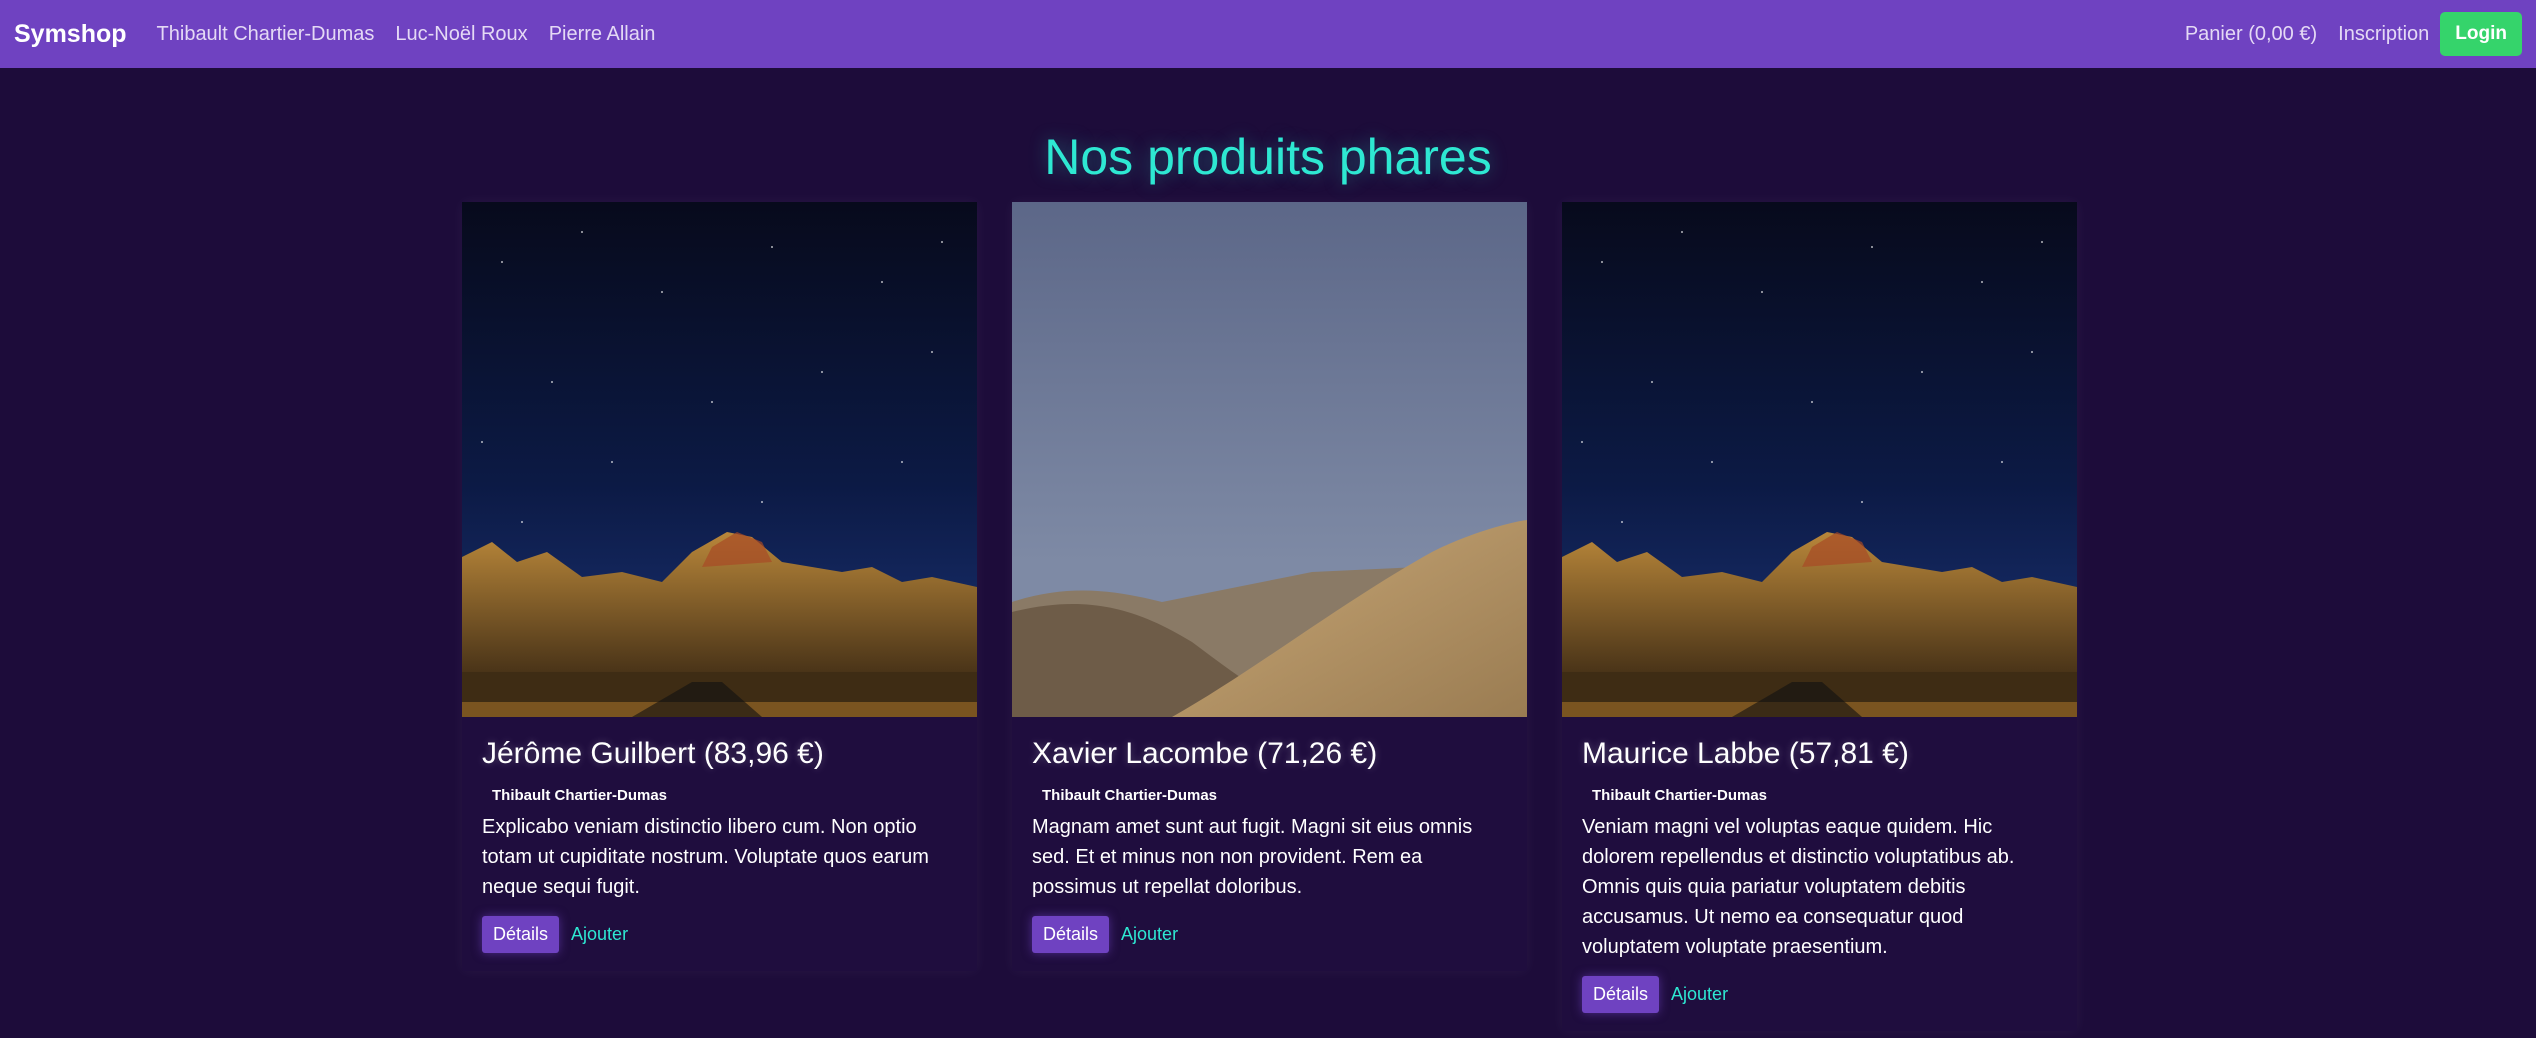 Image resolution: width=2536 pixels, height=1038 pixels. Describe the element at coordinates (461, 34) in the screenshot. I see `nav-link-category-2: Luc-Noël Roux` at that location.